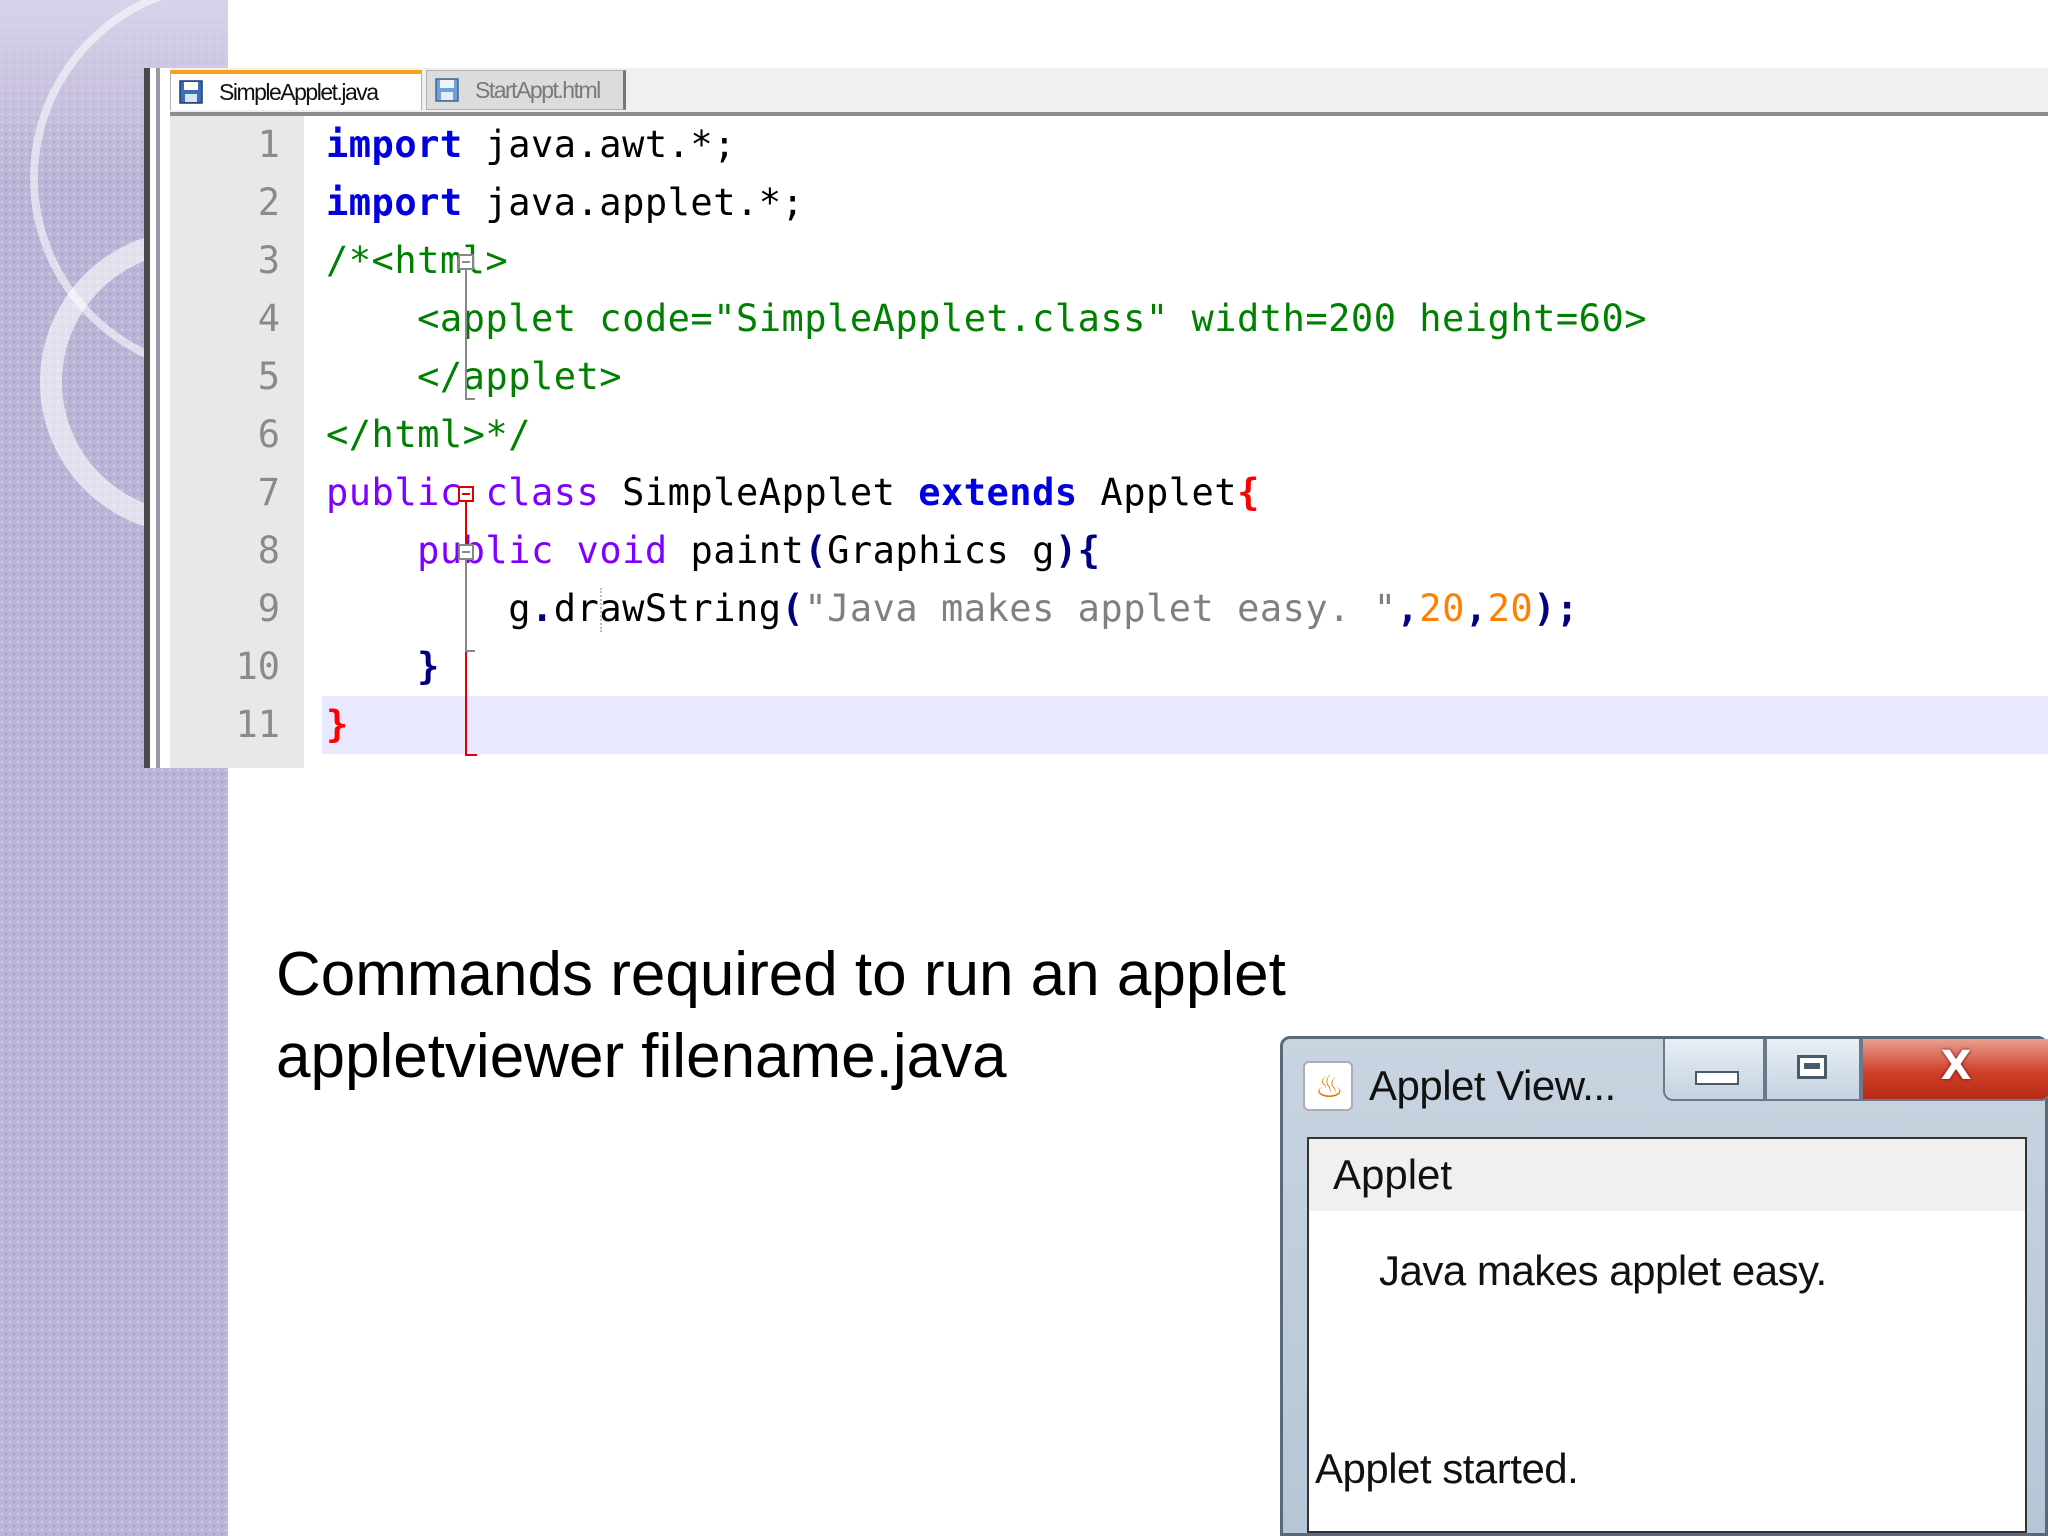 This screenshot has width=2048, height=1536. What do you see at coordinates (1099, 435) in the screenshot?
I see `code-line-6: 6 </html>*/` at bounding box center [1099, 435].